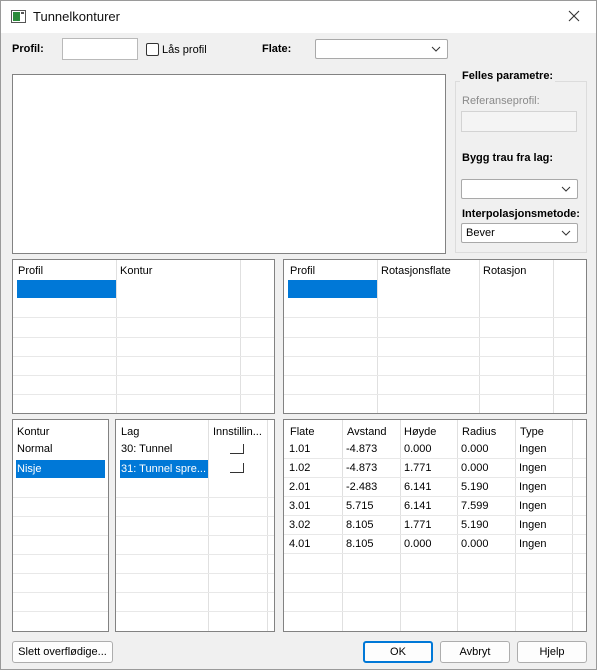 The image size is (597, 670). Describe the element at coordinates (299, 487) in the screenshot. I see `table-cell: 2.01` at that location.